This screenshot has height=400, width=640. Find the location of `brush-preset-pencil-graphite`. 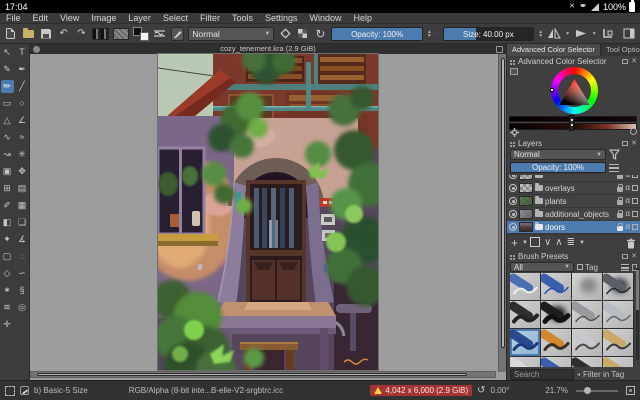

brush-preset-pencil-graphite is located at coordinates (618, 342).